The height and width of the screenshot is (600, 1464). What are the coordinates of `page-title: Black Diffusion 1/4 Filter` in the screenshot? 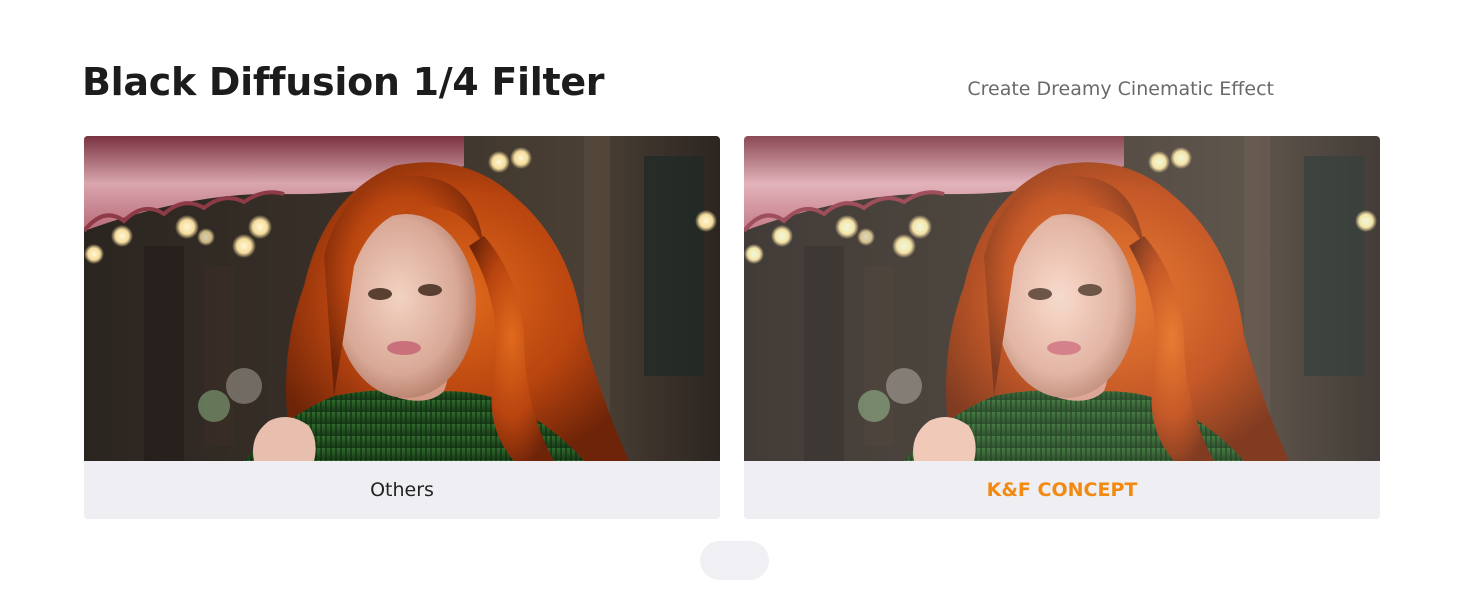 It's located at (343, 82).